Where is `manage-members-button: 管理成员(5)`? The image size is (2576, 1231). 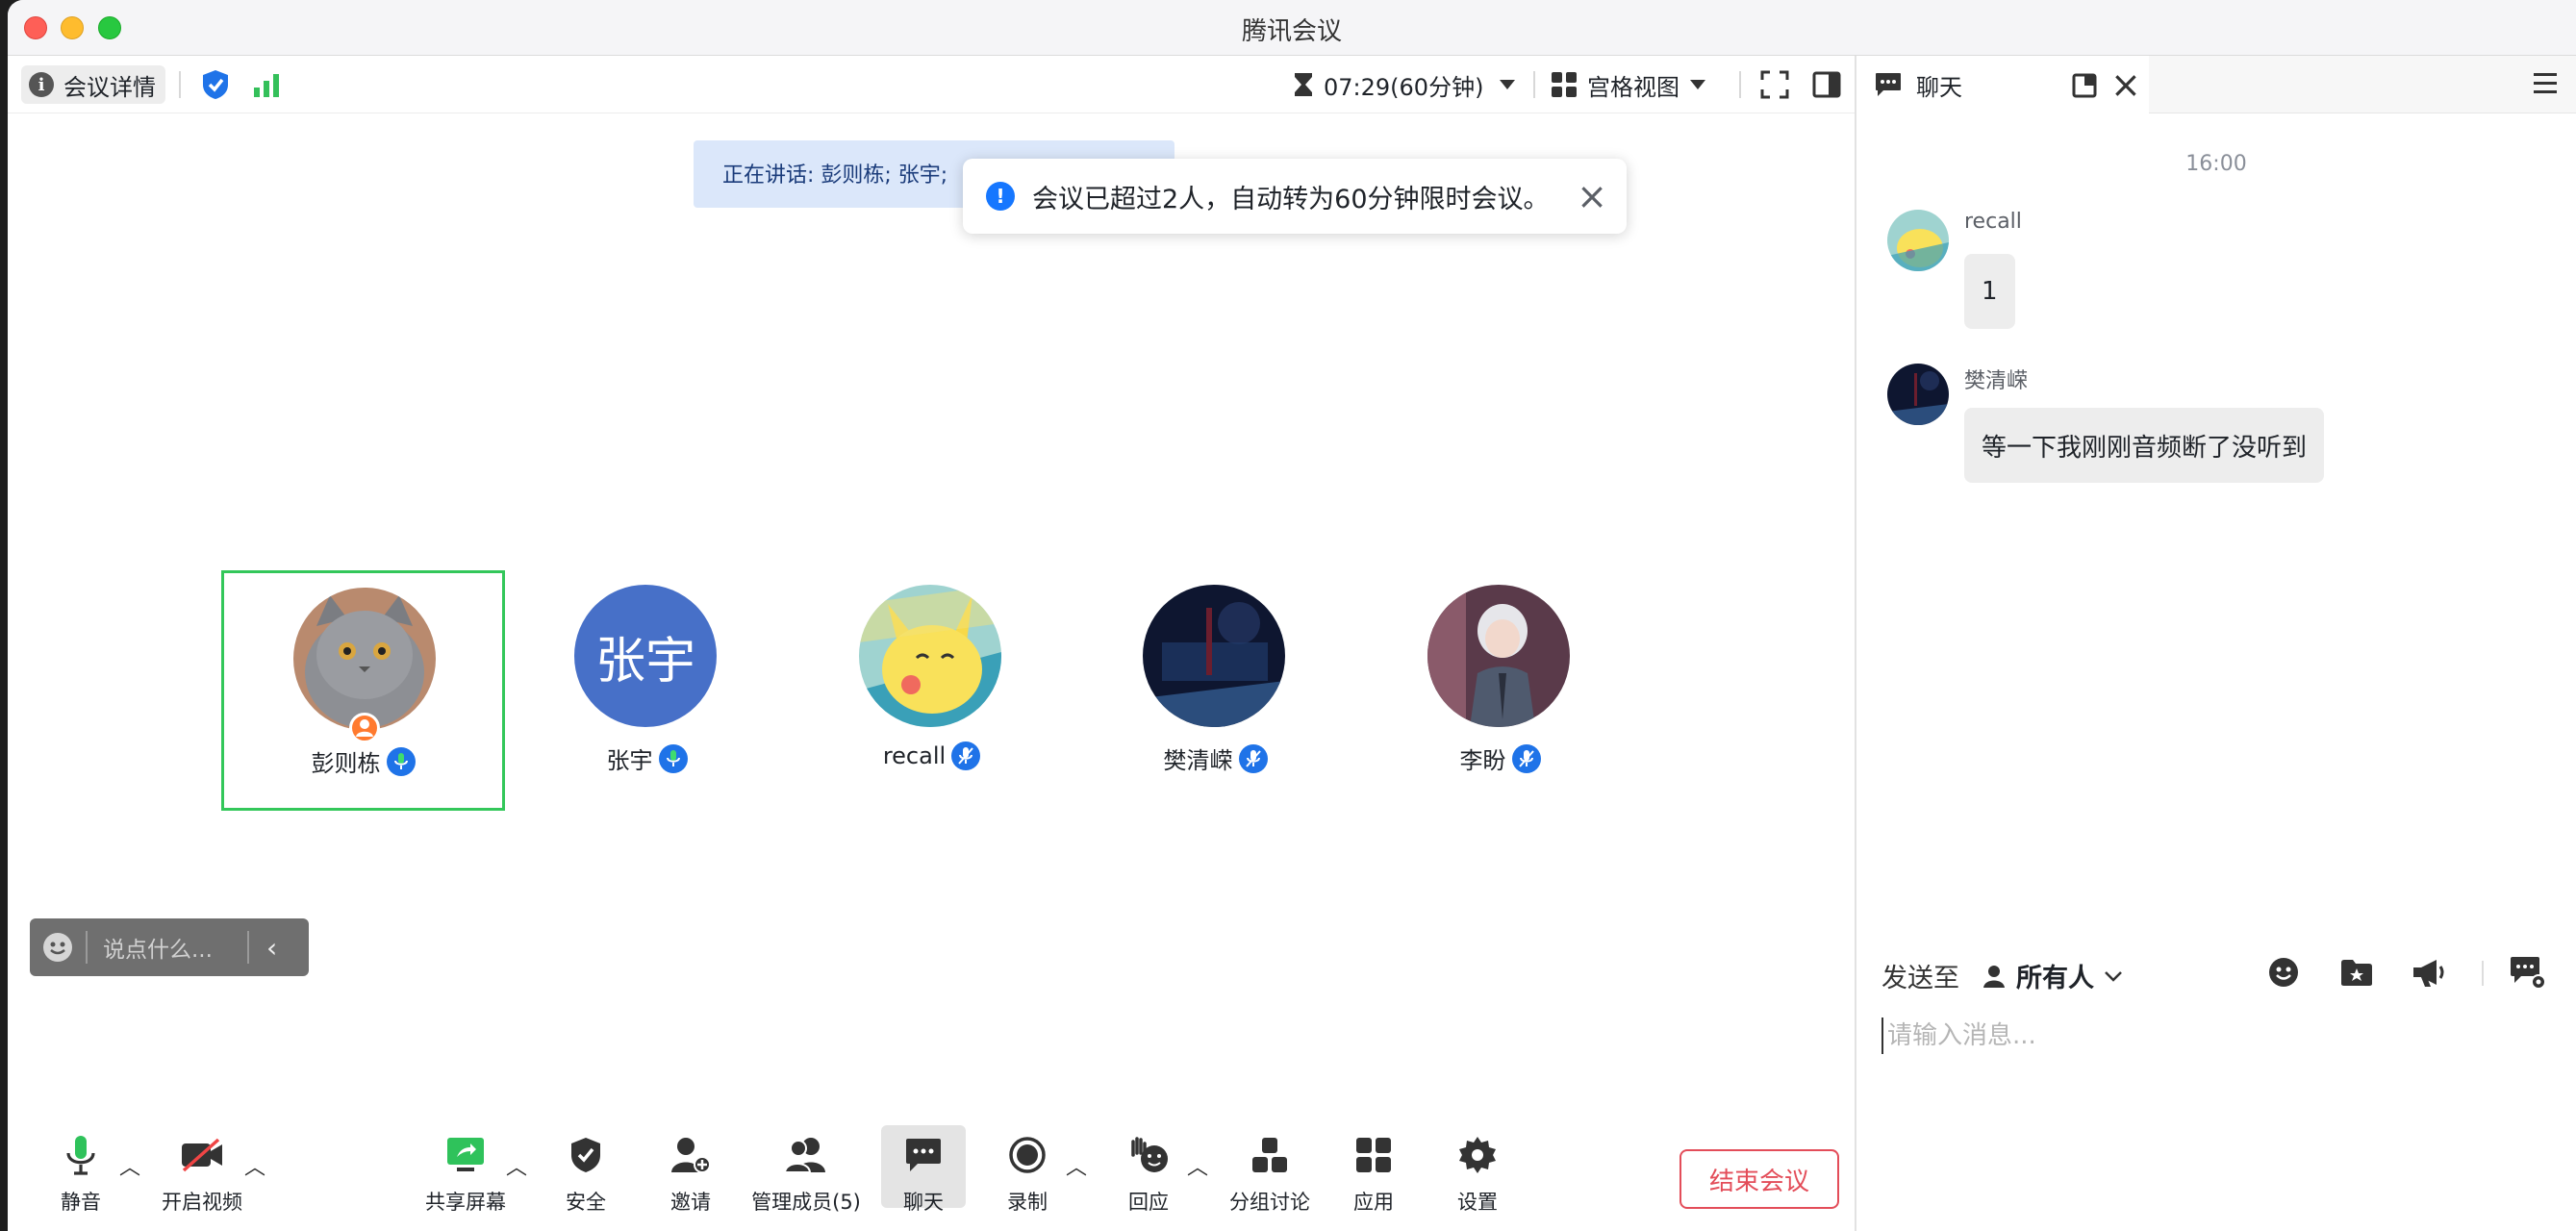 manage-members-button: 管理成员(5) is located at coordinates (806, 1176).